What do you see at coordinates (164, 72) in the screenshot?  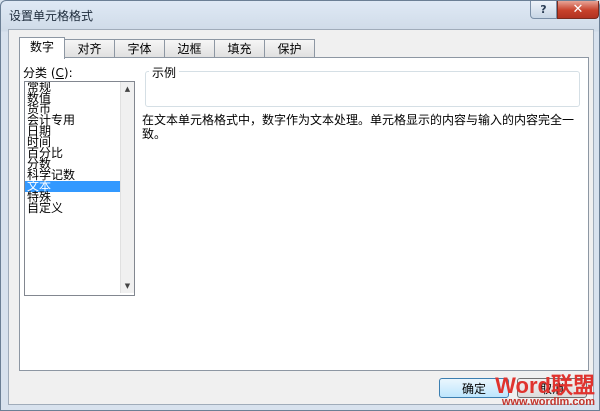 I see `sample-legend: 示例` at bounding box center [164, 72].